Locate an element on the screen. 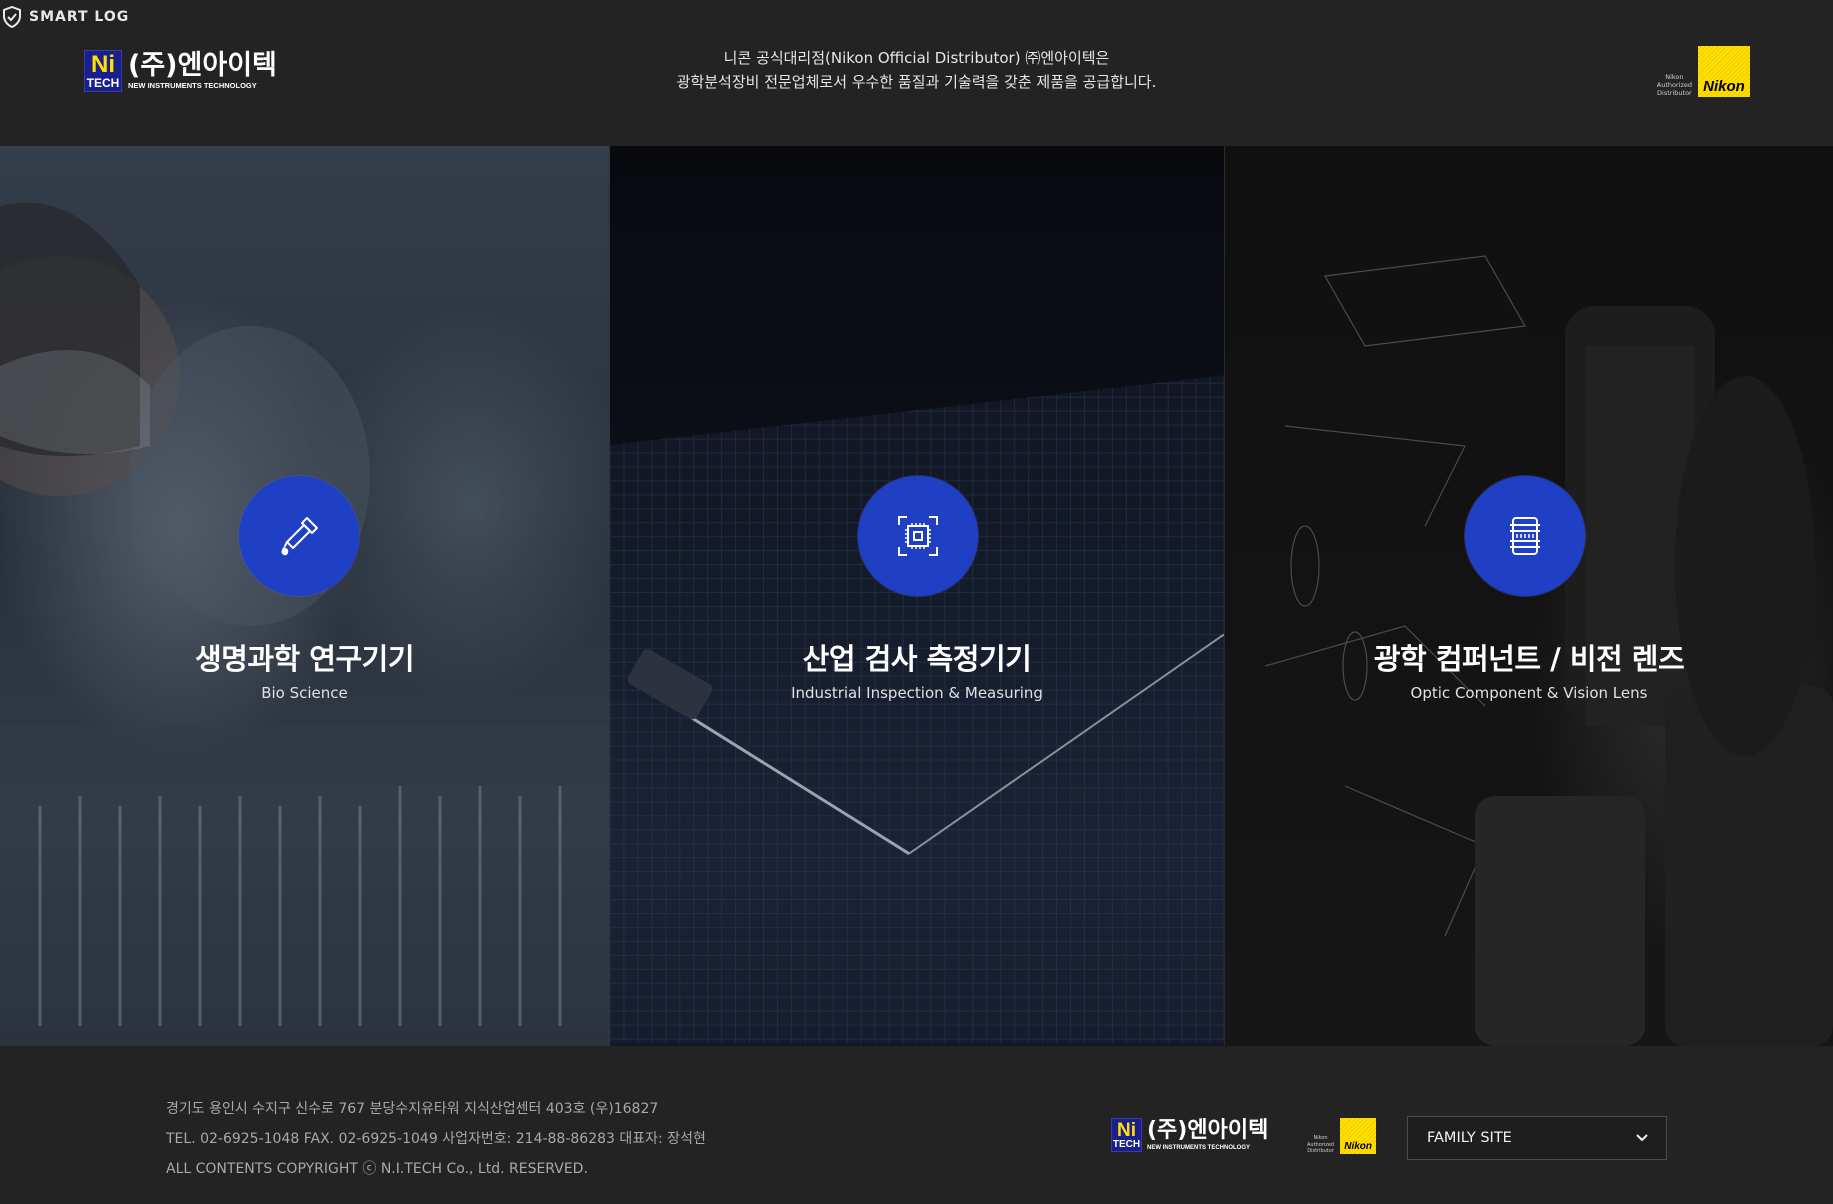 This screenshot has width=1833, height=1204. panel-subtitle: Bio Science is located at coordinates (304, 693).